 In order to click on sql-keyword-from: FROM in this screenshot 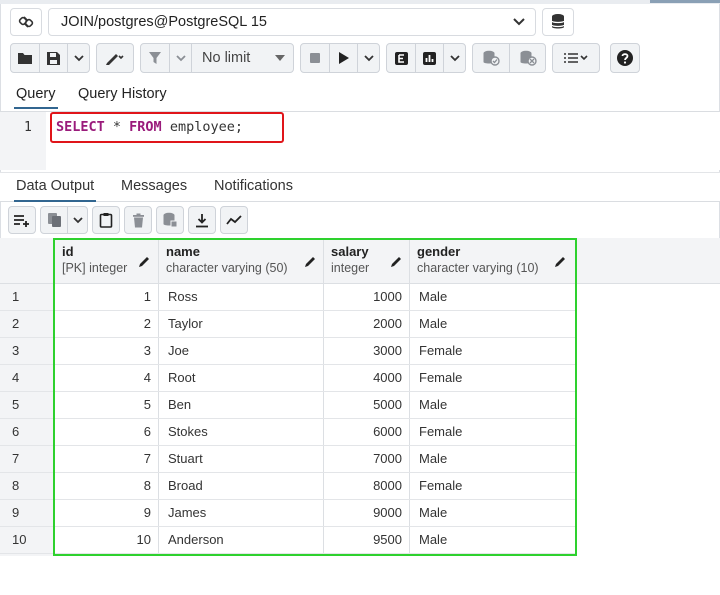, I will do `click(145, 127)`.